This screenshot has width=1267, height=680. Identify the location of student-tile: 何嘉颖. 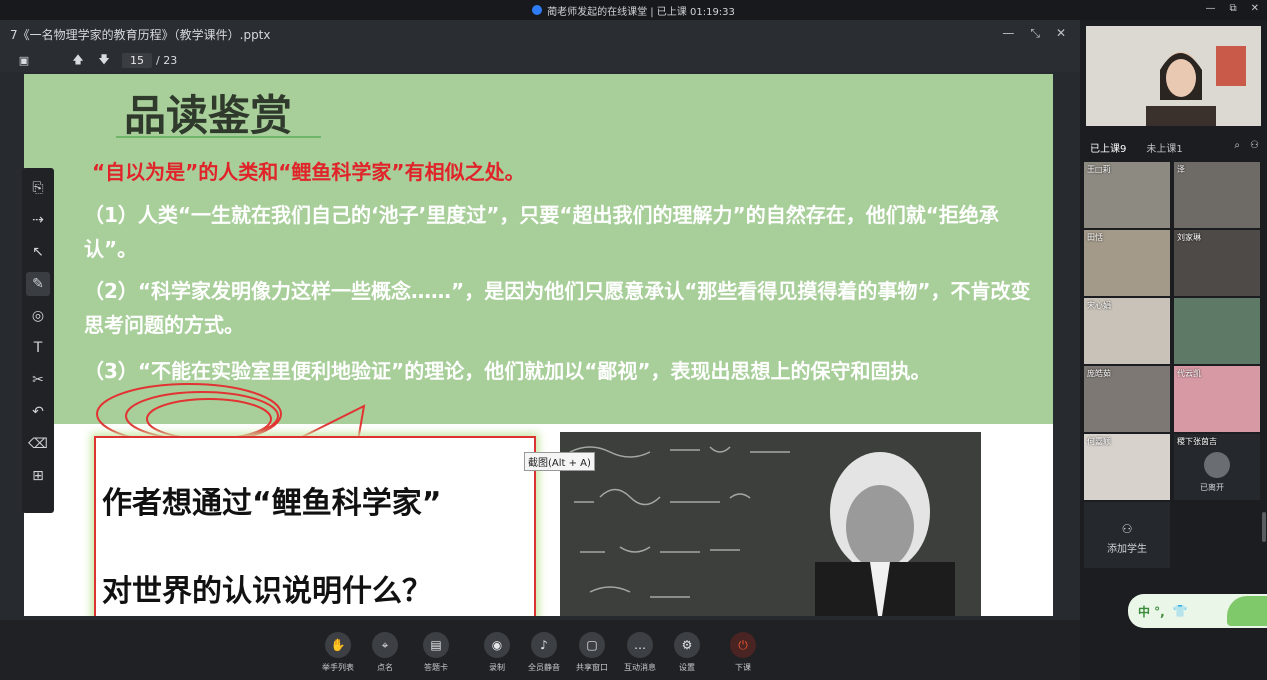
(1127, 467).